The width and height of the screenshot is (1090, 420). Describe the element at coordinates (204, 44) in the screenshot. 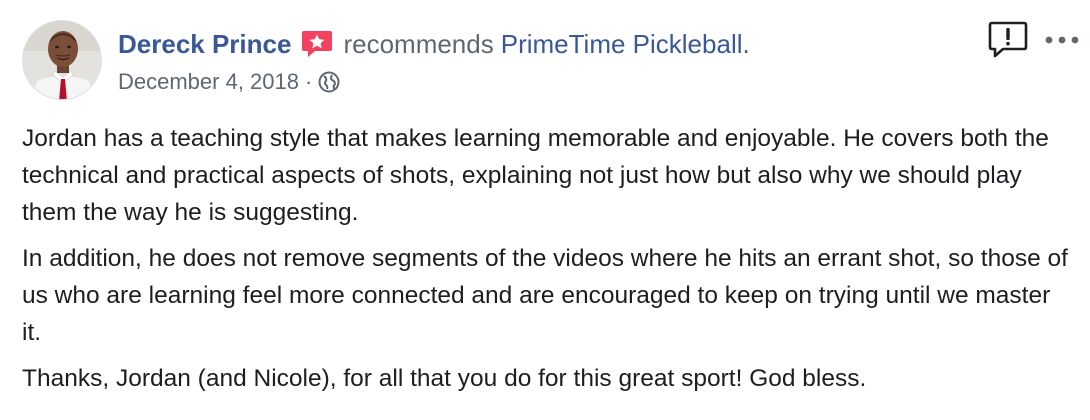

I see `author-name-link: Dereck Prince` at that location.